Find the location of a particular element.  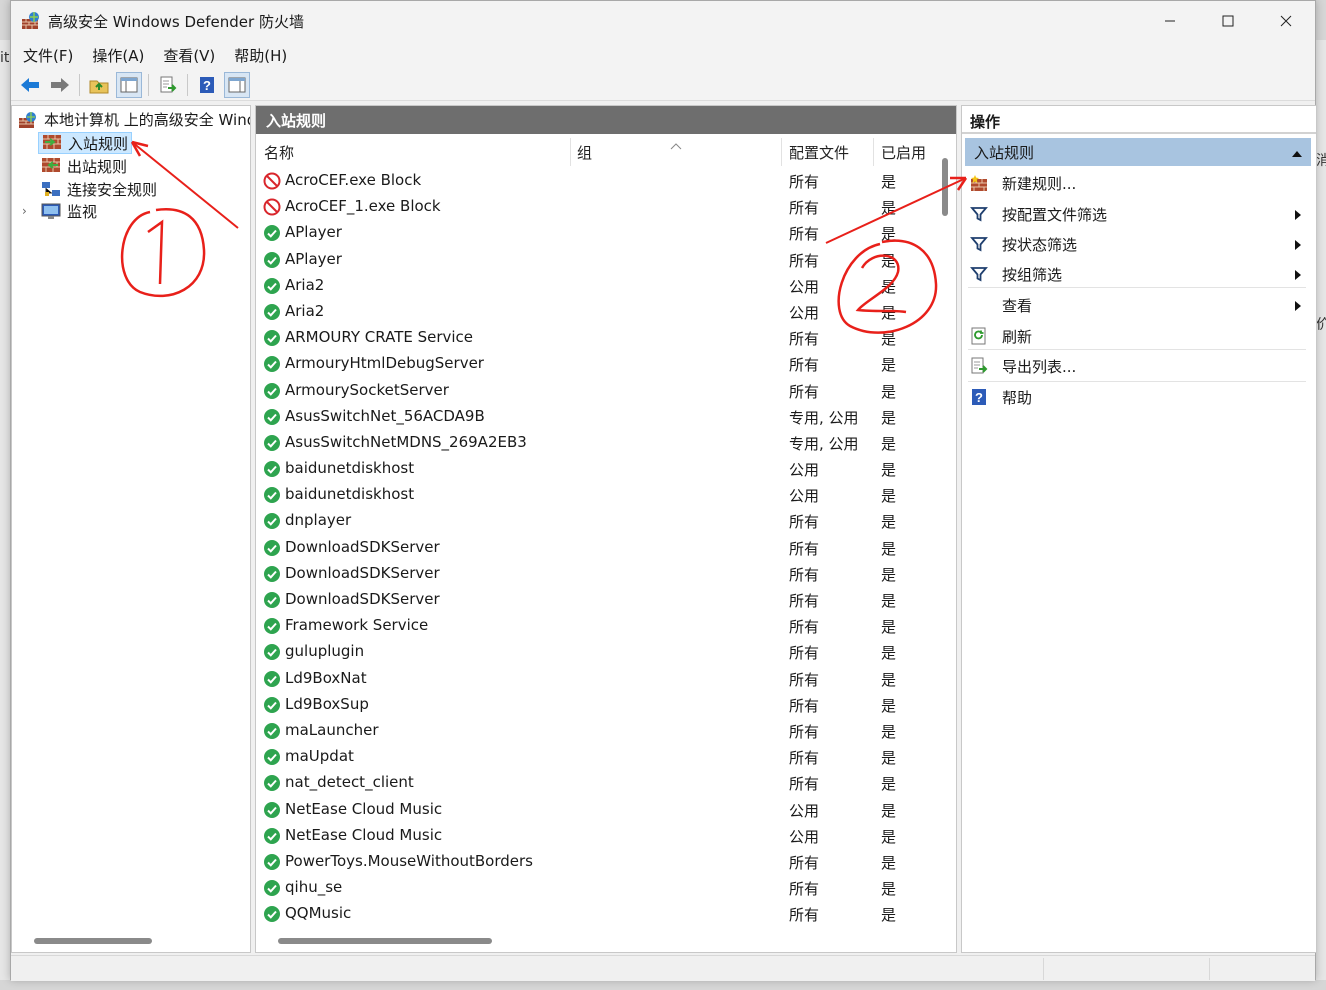

back-arrow-icon is located at coordinates (30, 85).